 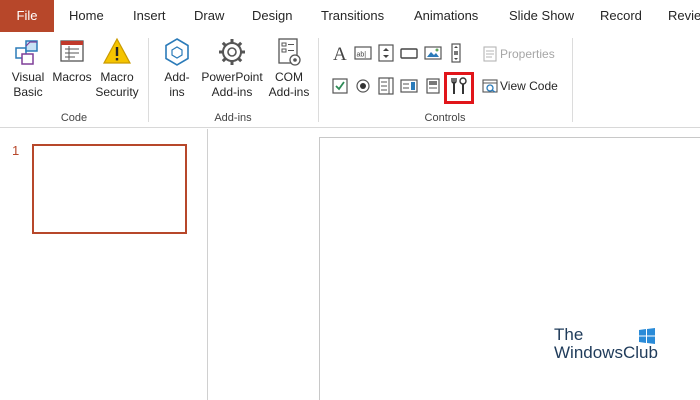 I want to click on slide-thumbnail, so click(x=109, y=189).